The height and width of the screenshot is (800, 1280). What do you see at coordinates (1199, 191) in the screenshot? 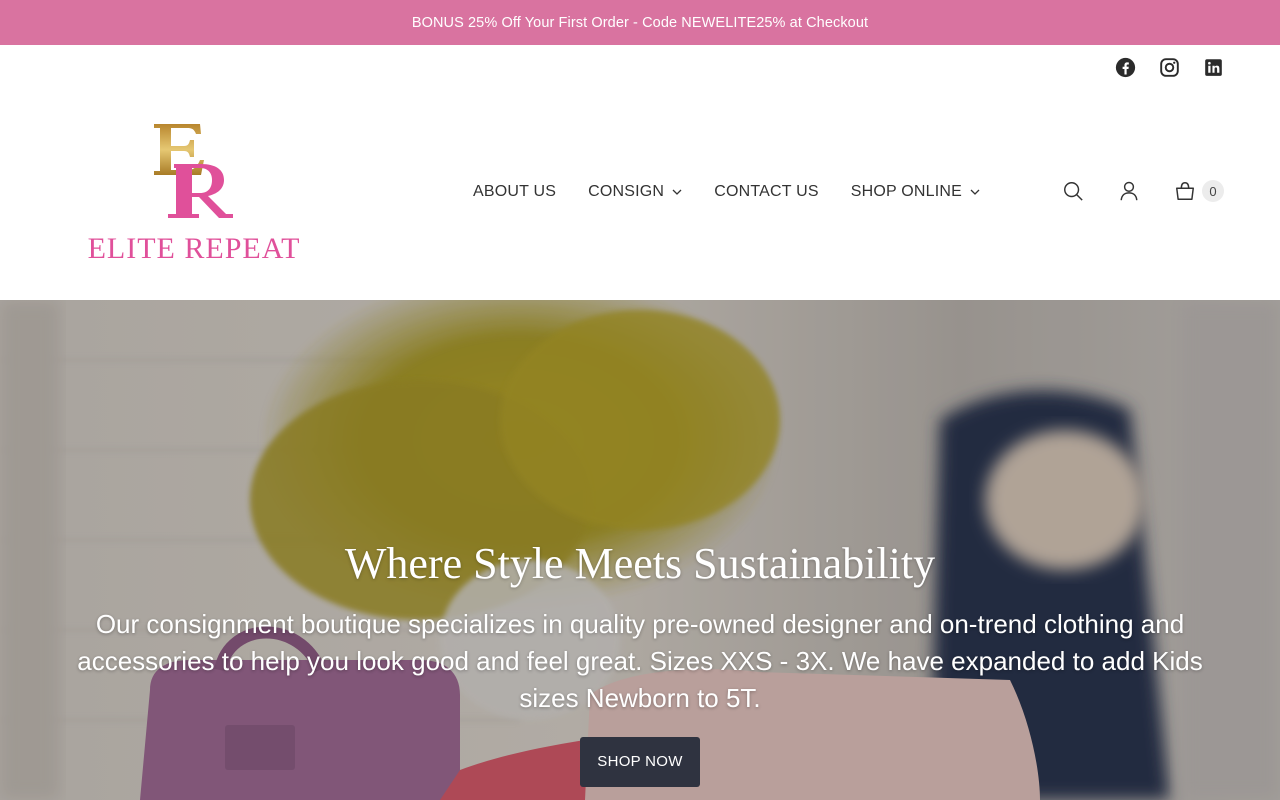
I see `cart-button: 0` at bounding box center [1199, 191].